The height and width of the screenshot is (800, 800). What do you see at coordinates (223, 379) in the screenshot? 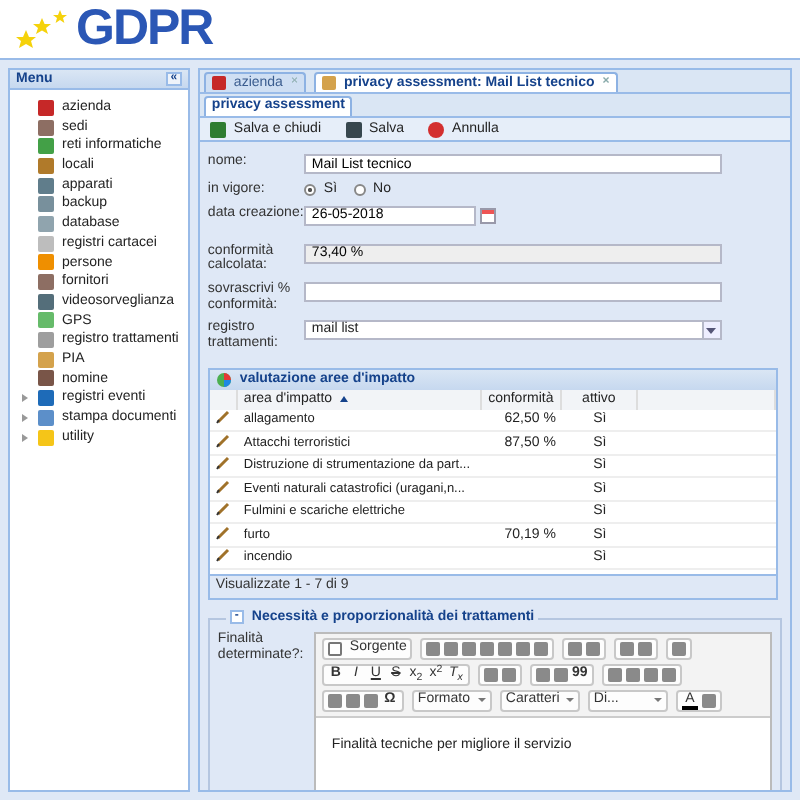
I see `chart-icon` at bounding box center [223, 379].